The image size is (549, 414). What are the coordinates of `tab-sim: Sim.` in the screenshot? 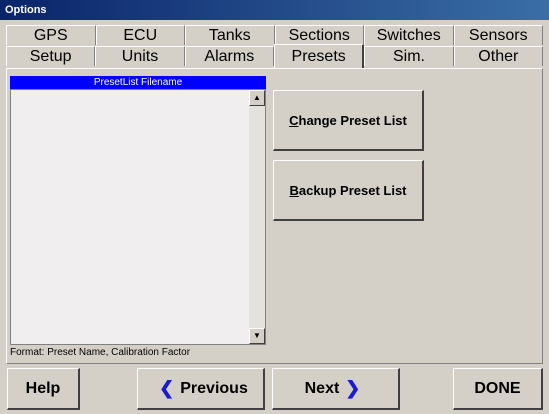 It's located at (409, 56).